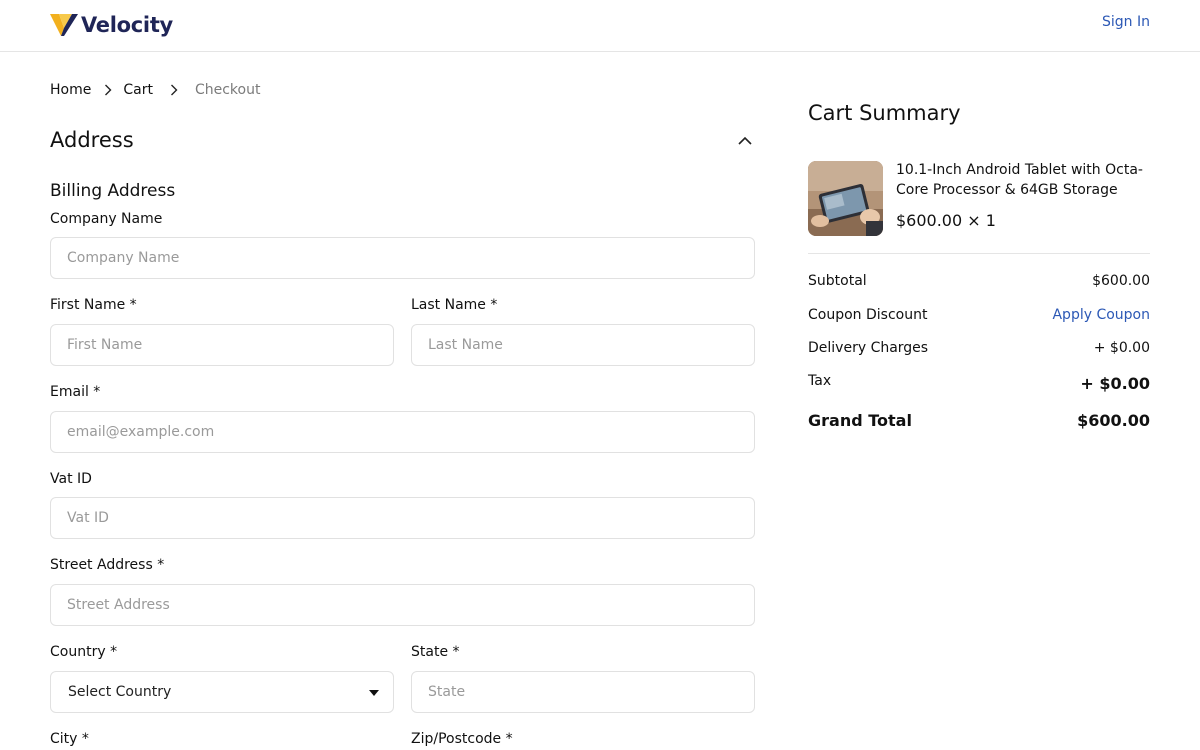  What do you see at coordinates (127, 25) in the screenshot?
I see `brand-name: Velocity` at bounding box center [127, 25].